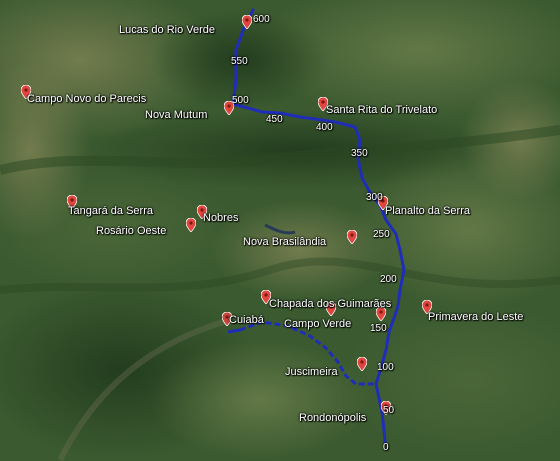 Image resolution: width=560 pixels, height=461 pixels. Describe the element at coordinates (359, 153) in the screenshot. I see `km-marker: 350` at that location.